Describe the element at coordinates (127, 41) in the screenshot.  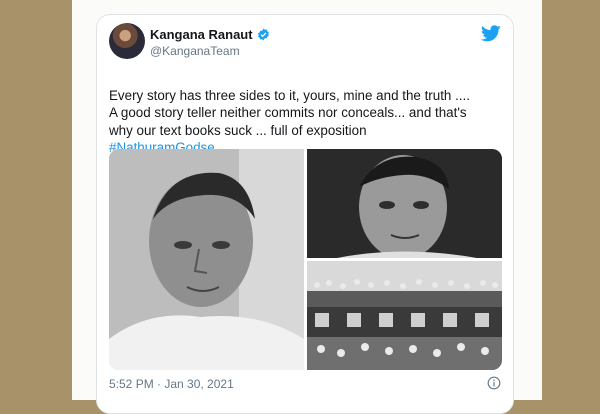
I see `avatar` at that location.